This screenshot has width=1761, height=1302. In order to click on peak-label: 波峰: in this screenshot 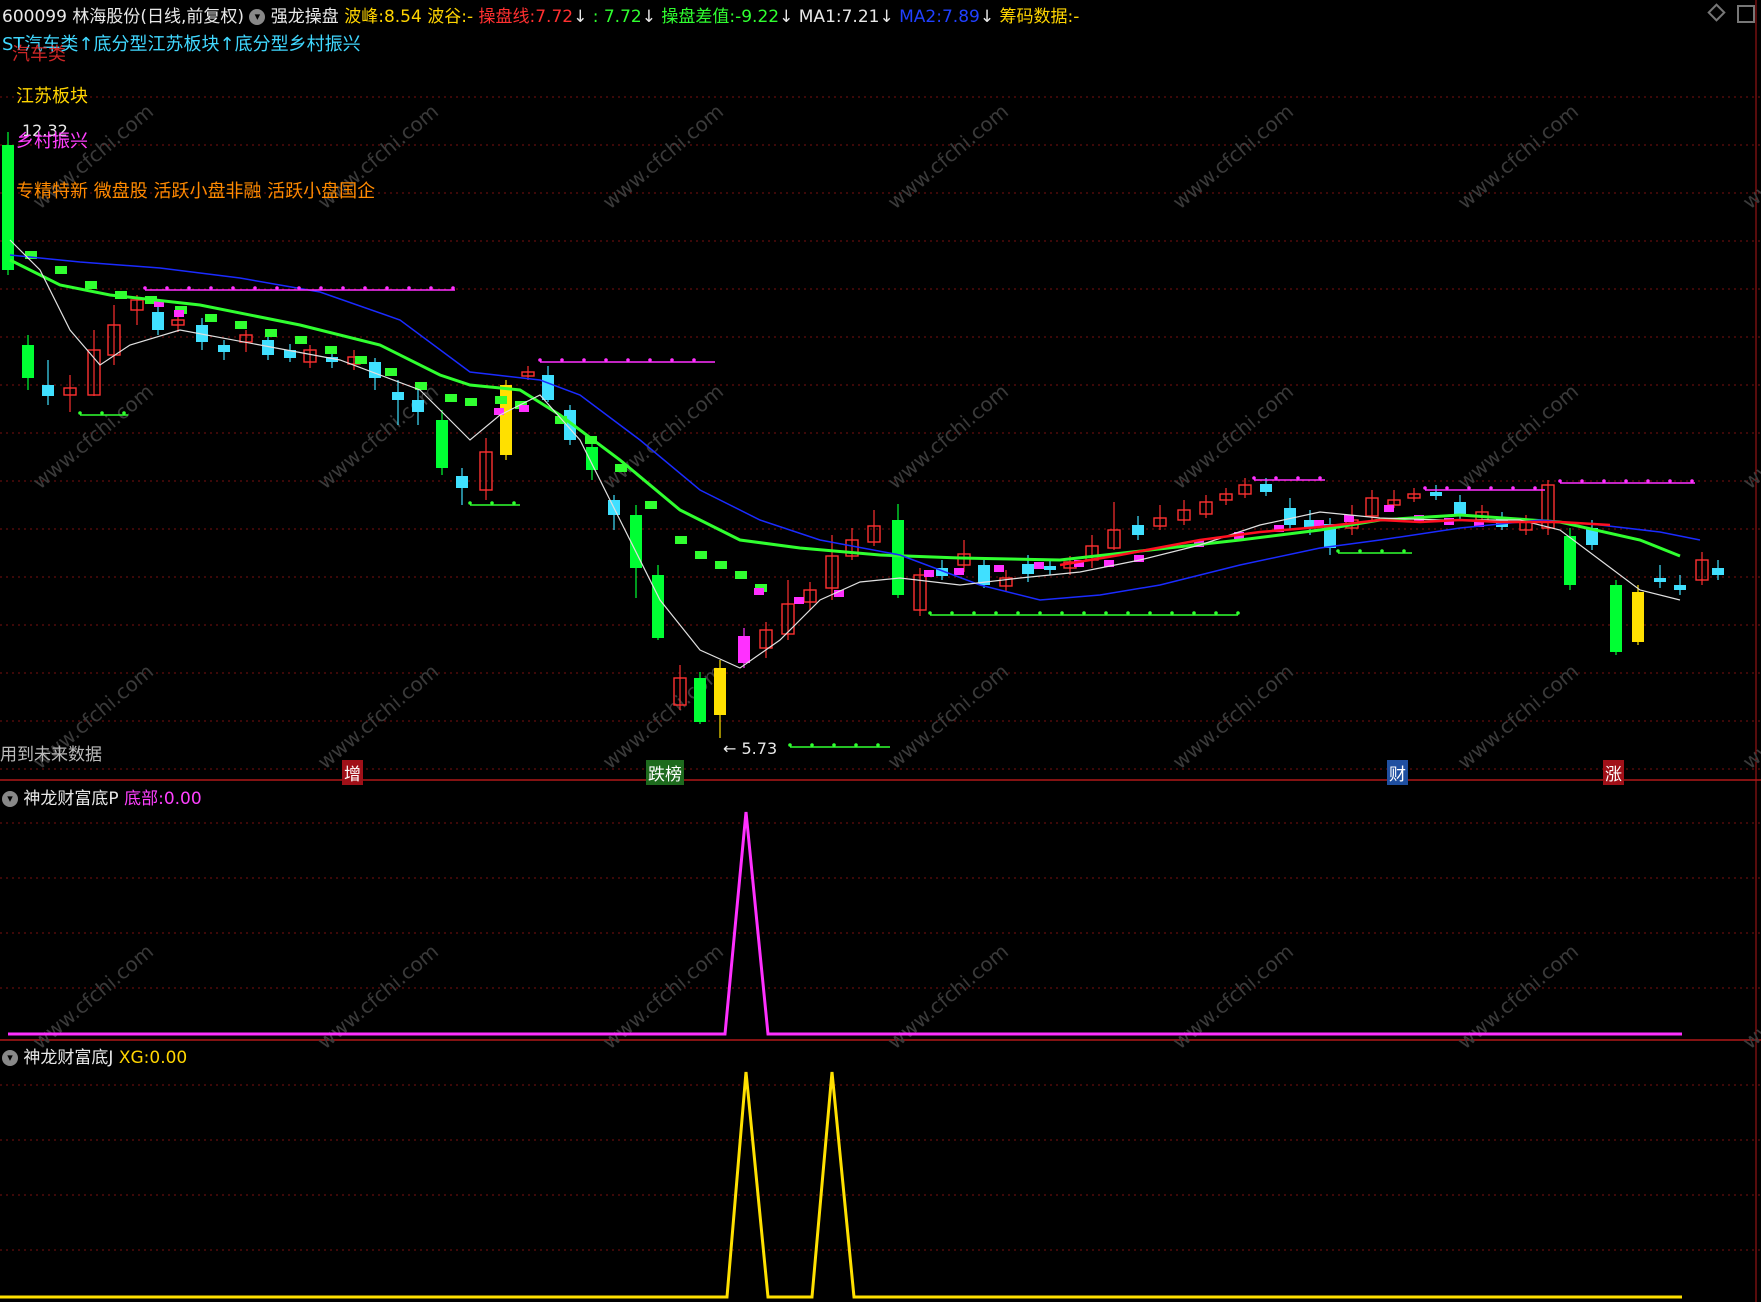, I will do `click(364, 17)`.